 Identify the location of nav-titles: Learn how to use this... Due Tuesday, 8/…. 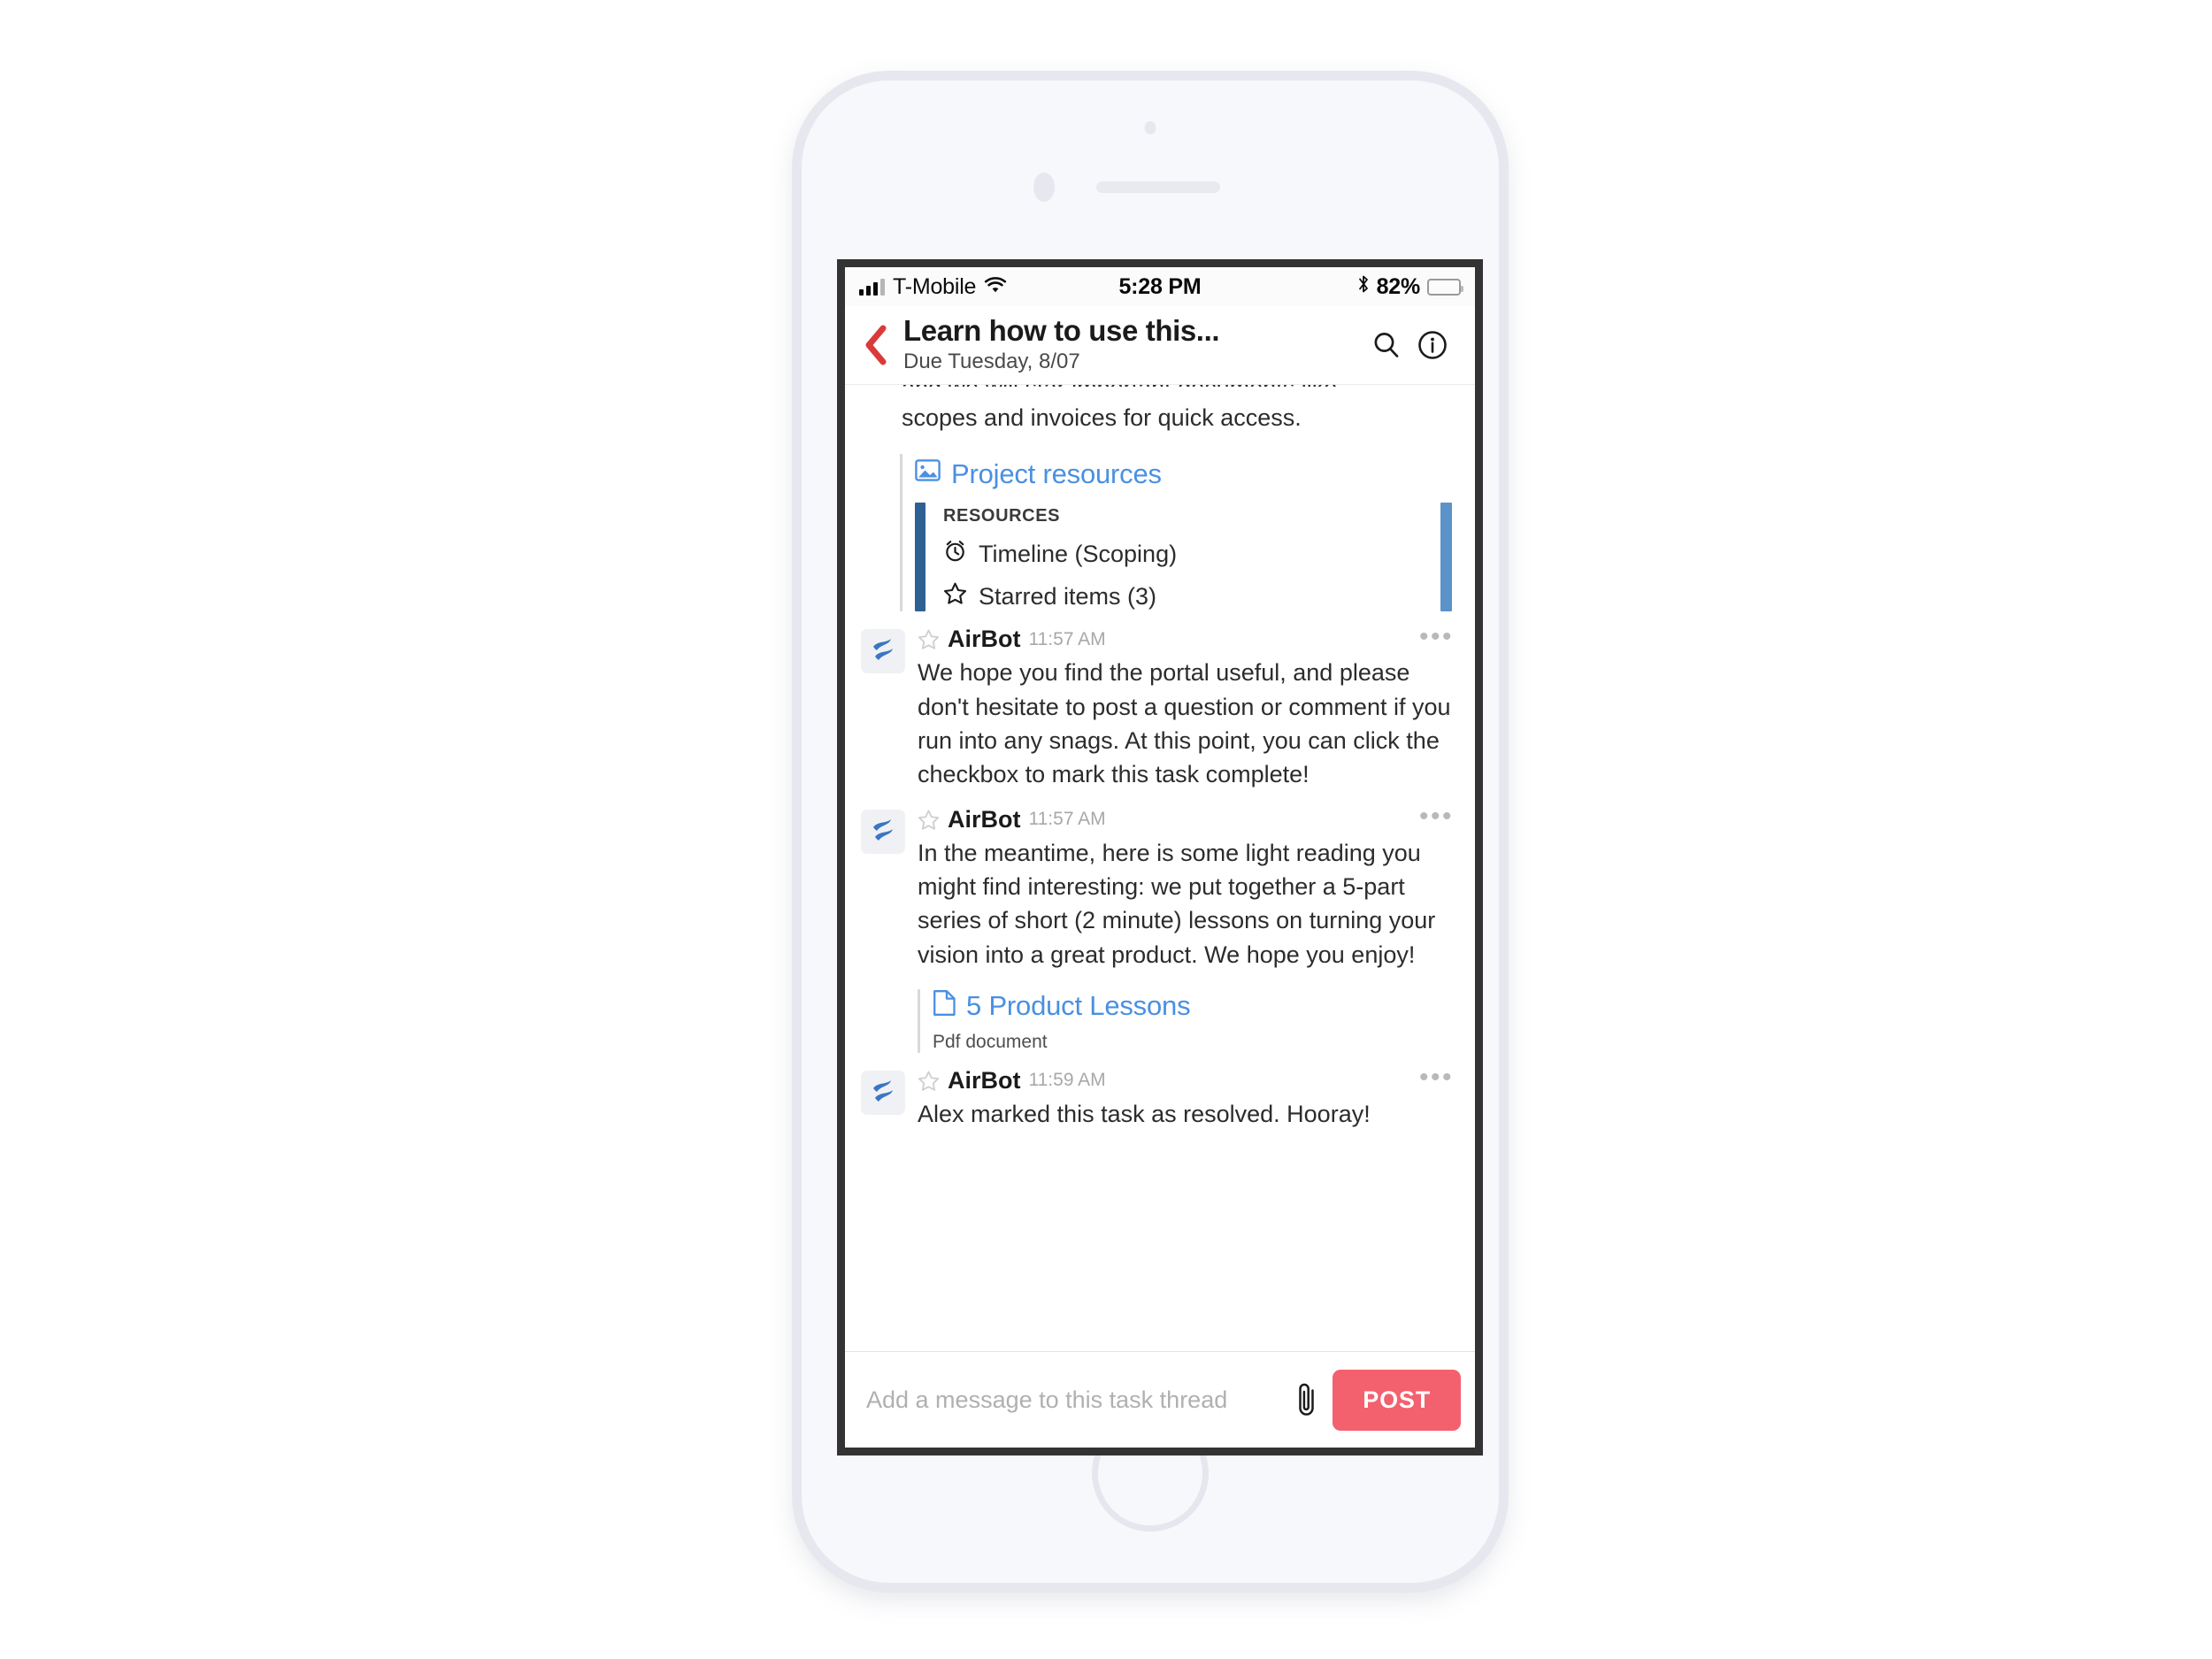
(1130, 346).